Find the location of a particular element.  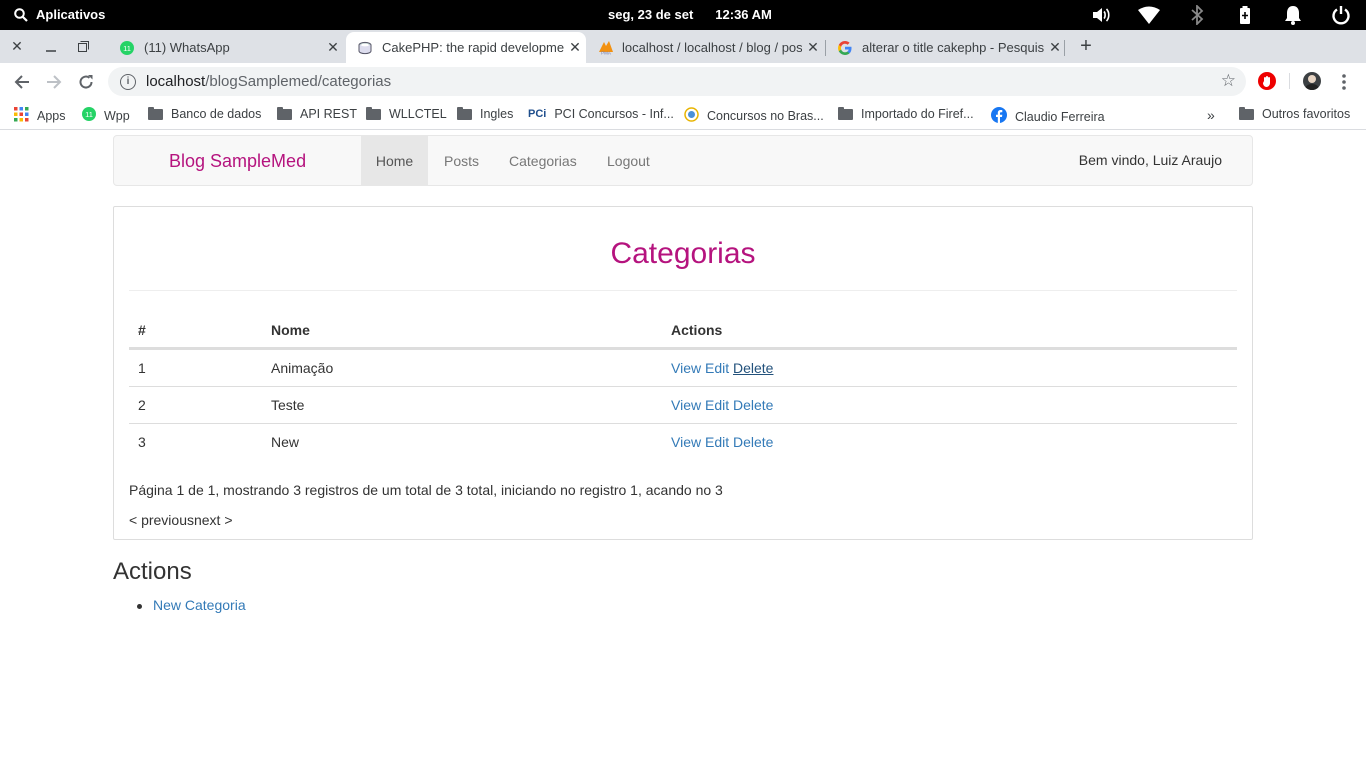

bookmark-label: WLLCTEL is located at coordinates (418, 114).